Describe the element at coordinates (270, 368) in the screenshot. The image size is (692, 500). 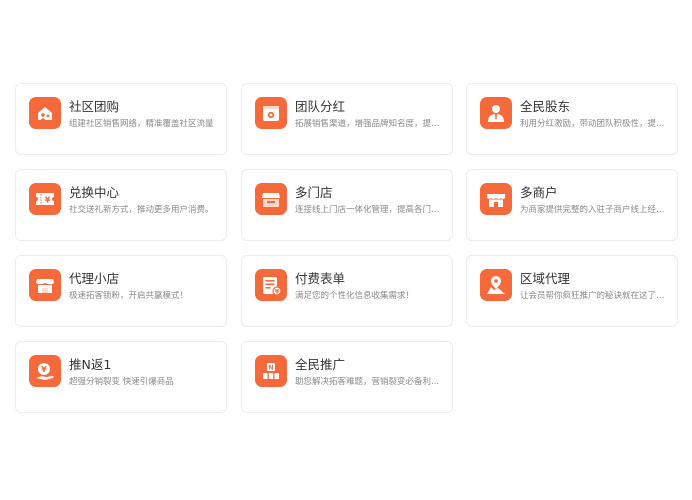
I see `svg-text: N` at that location.